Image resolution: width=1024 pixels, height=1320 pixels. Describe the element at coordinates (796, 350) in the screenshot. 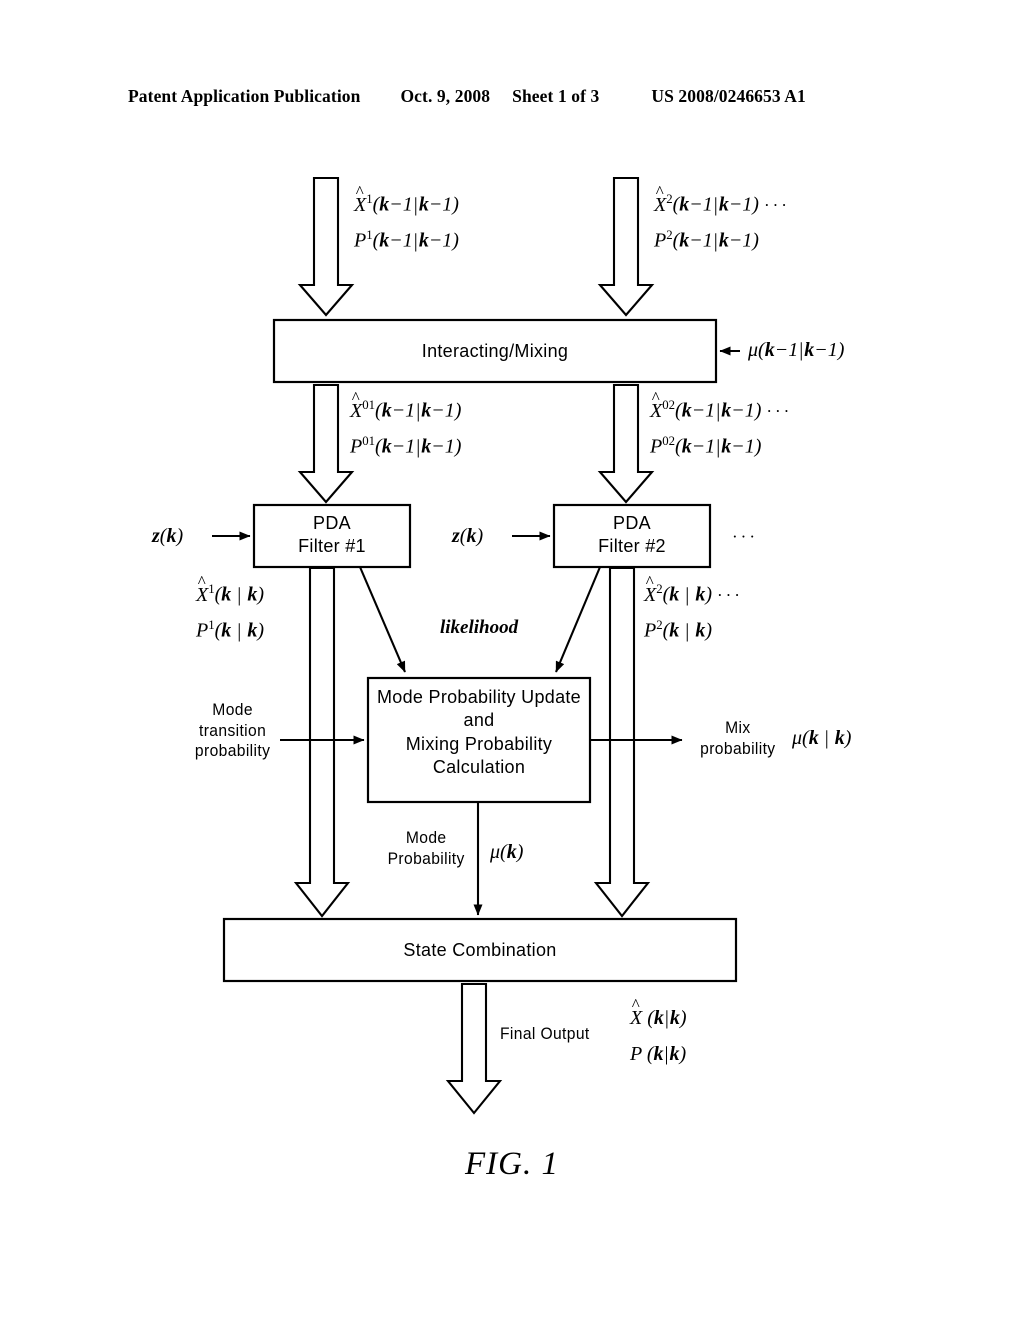

I see `signal-mu-prior: μ(k−1|k−1)` at that location.